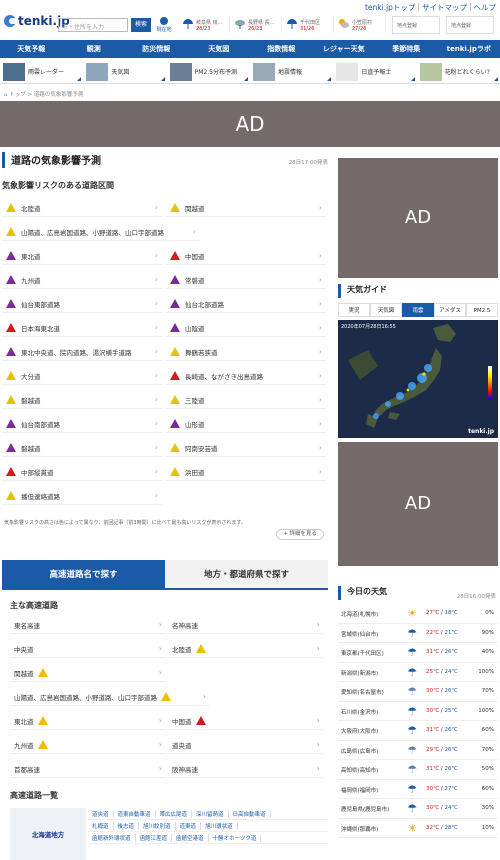 This screenshot has width=500, height=860. What do you see at coordinates (250, 124) in the screenshot?
I see `ad-banner-top: AD` at bounding box center [250, 124].